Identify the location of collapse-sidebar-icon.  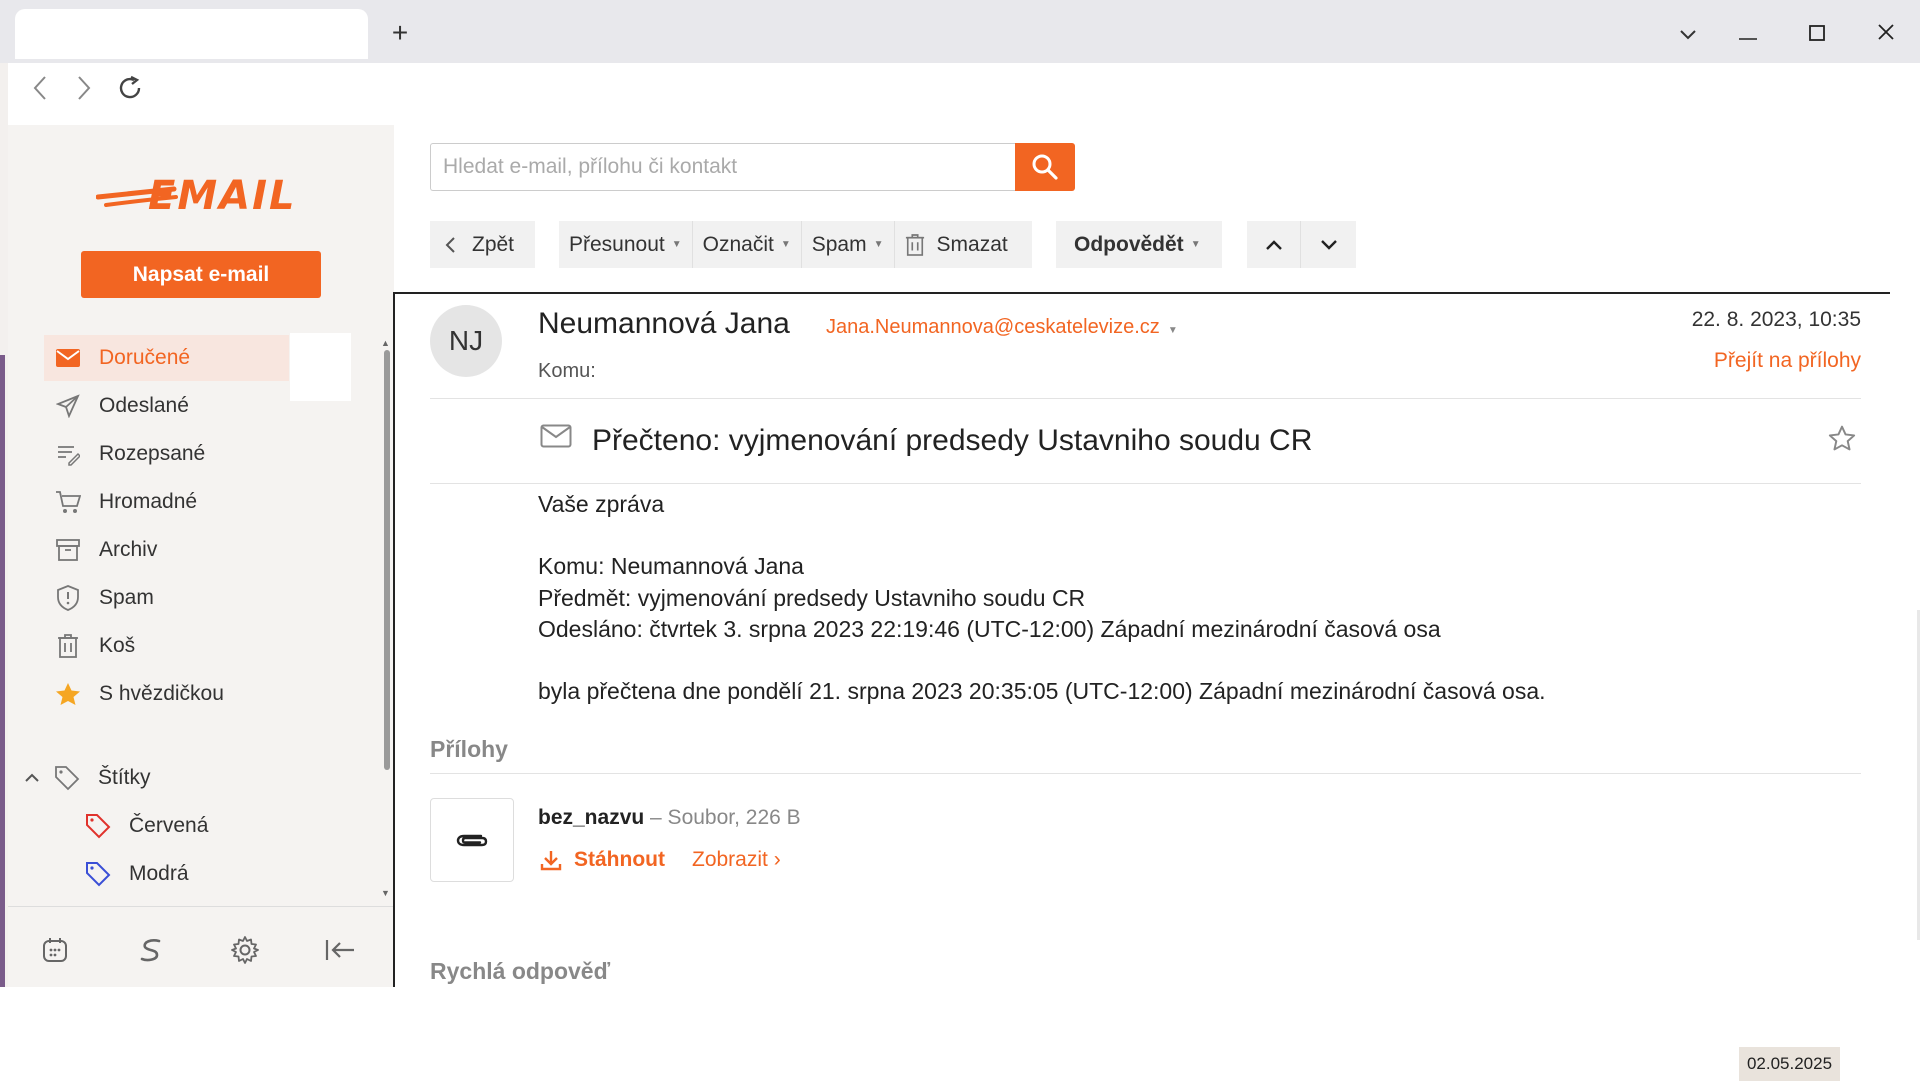
(340, 950).